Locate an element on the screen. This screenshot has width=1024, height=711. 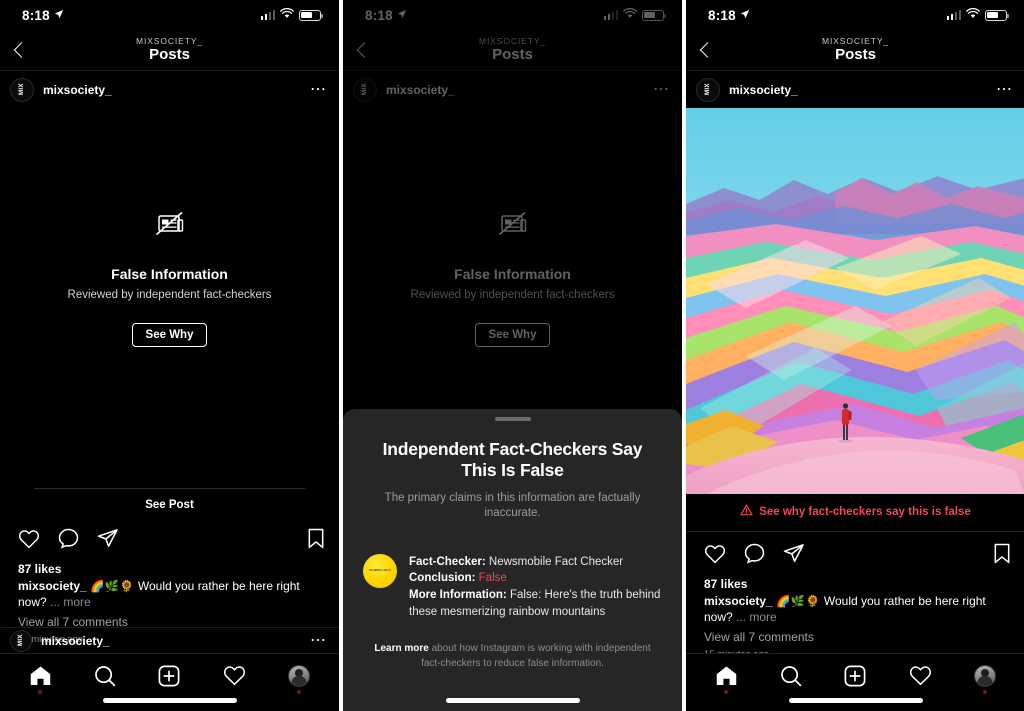
drag-handle is located at coordinates (512, 419).